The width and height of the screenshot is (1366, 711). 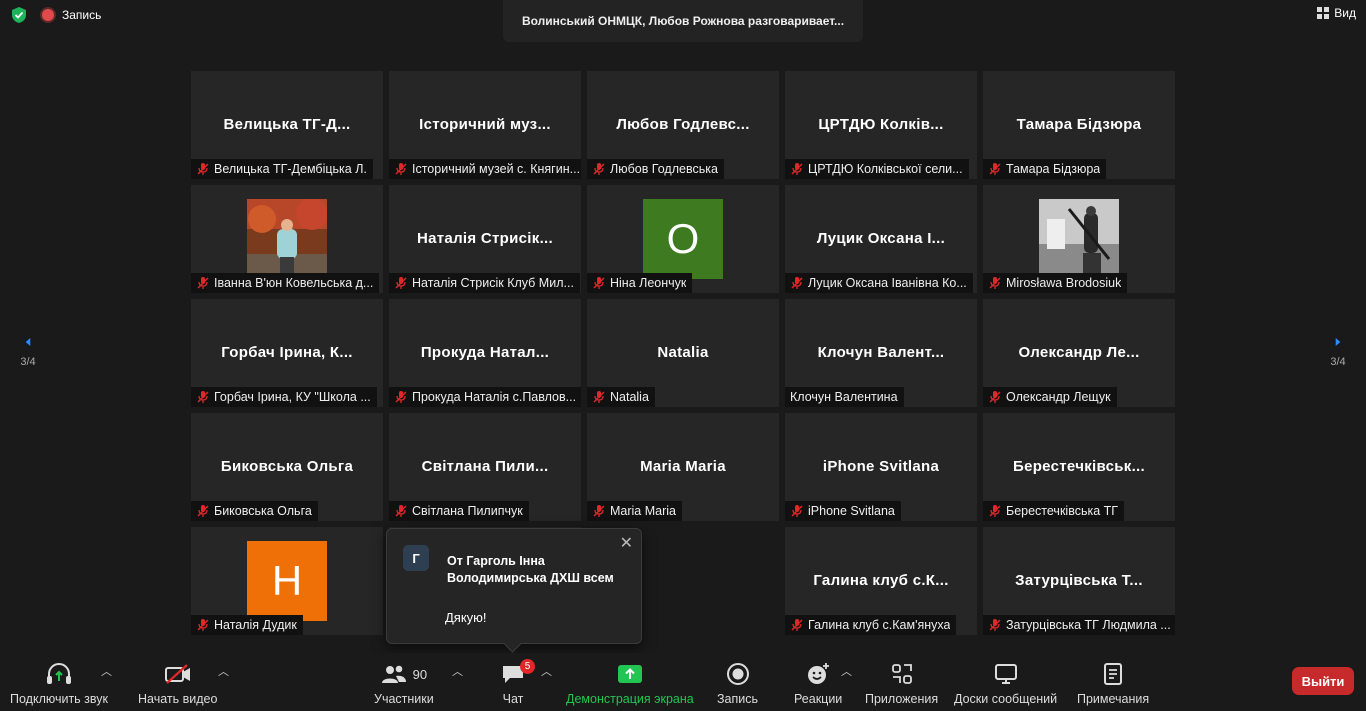 I want to click on notes-button: Примечания, so click(x=1113, y=683).